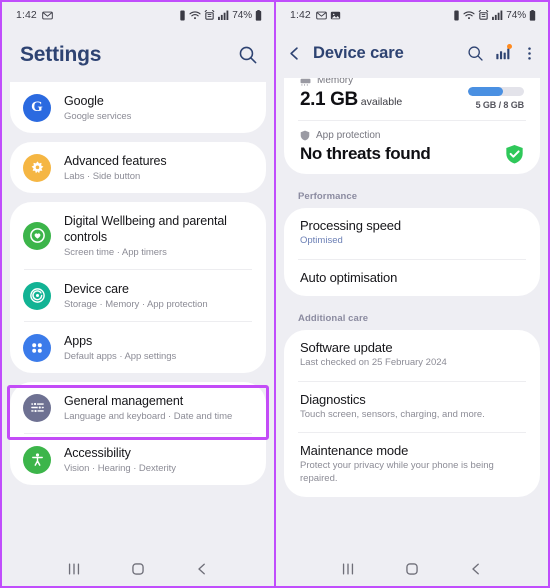 The height and width of the screenshot is (588, 550). I want to click on sidebar-item-google: G Google Google services, so click(138, 107).